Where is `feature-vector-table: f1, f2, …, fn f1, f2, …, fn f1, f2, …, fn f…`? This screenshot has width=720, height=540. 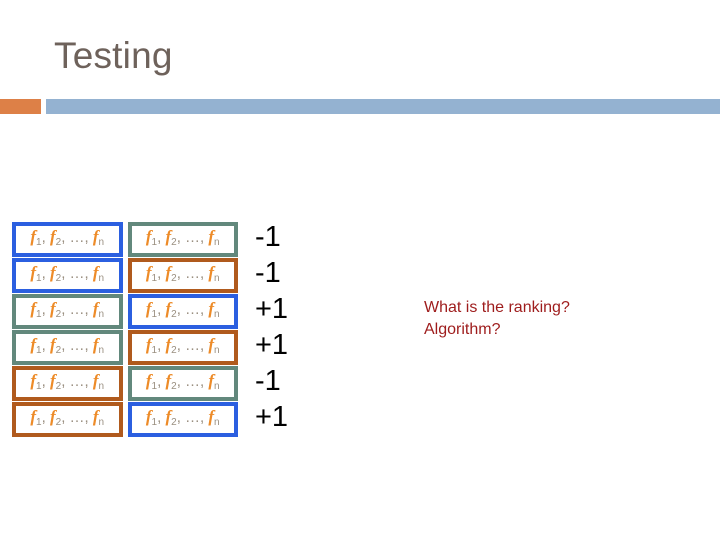 feature-vector-table: f1, f2, …, fn f1, f2, …, fn f1, f2, …, fn f… is located at coordinates (125, 330).